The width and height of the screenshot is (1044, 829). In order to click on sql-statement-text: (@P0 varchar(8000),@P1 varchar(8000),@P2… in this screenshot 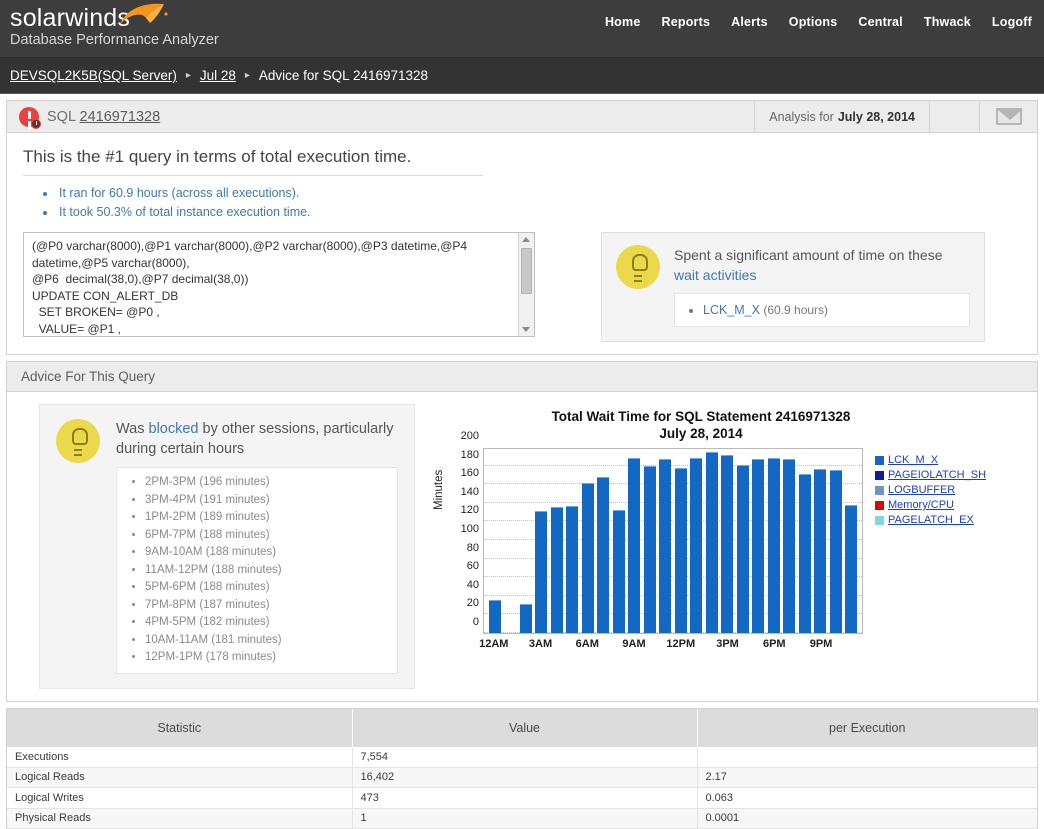, I will do `click(279, 285)`.